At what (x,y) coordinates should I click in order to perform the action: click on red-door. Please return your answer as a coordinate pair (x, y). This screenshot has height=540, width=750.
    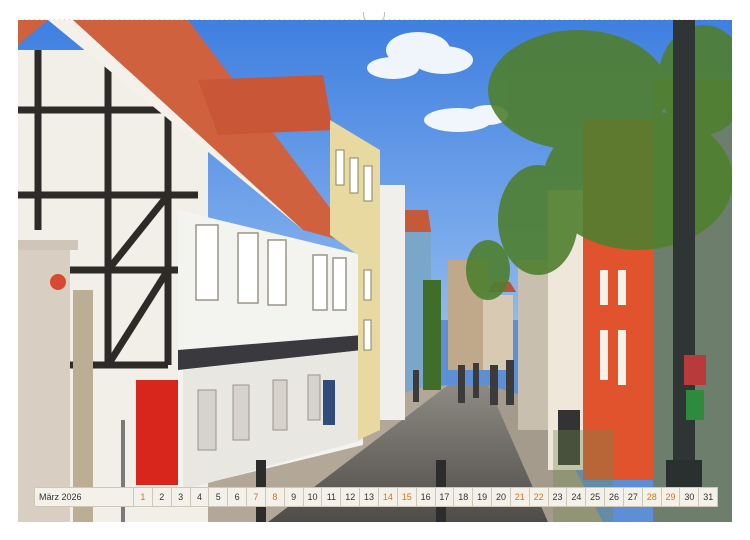
    Looking at the image, I should click on (157, 432).